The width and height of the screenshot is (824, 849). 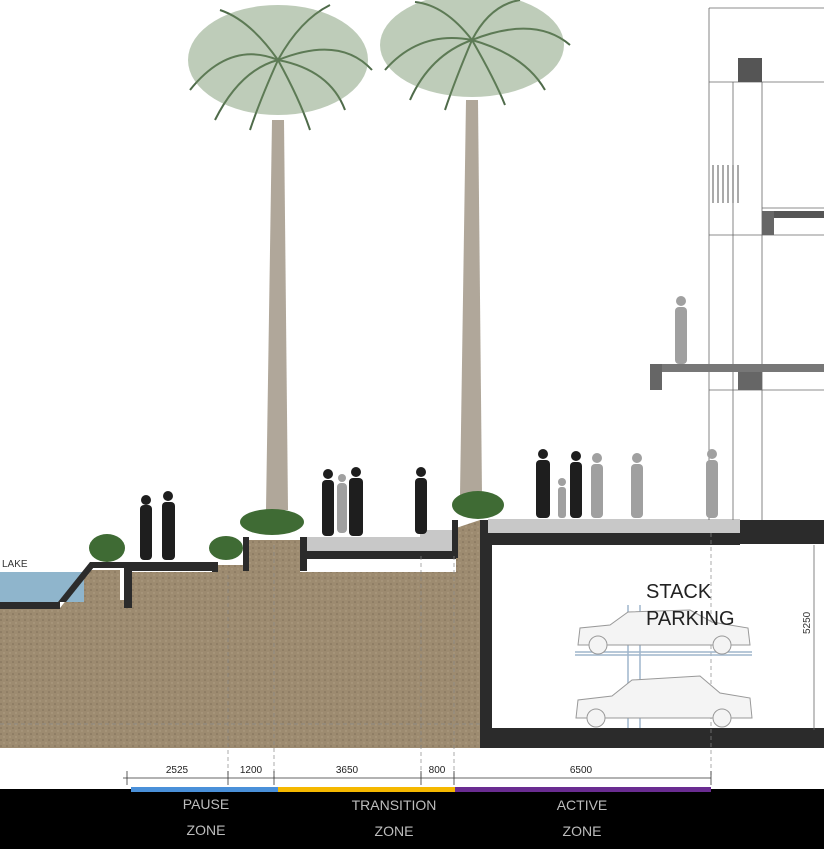 What do you see at coordinates (206, 817) in the screenshot?
I see `pause-zone-label: PAUSE ZONE` at bounding box center [206, 817].